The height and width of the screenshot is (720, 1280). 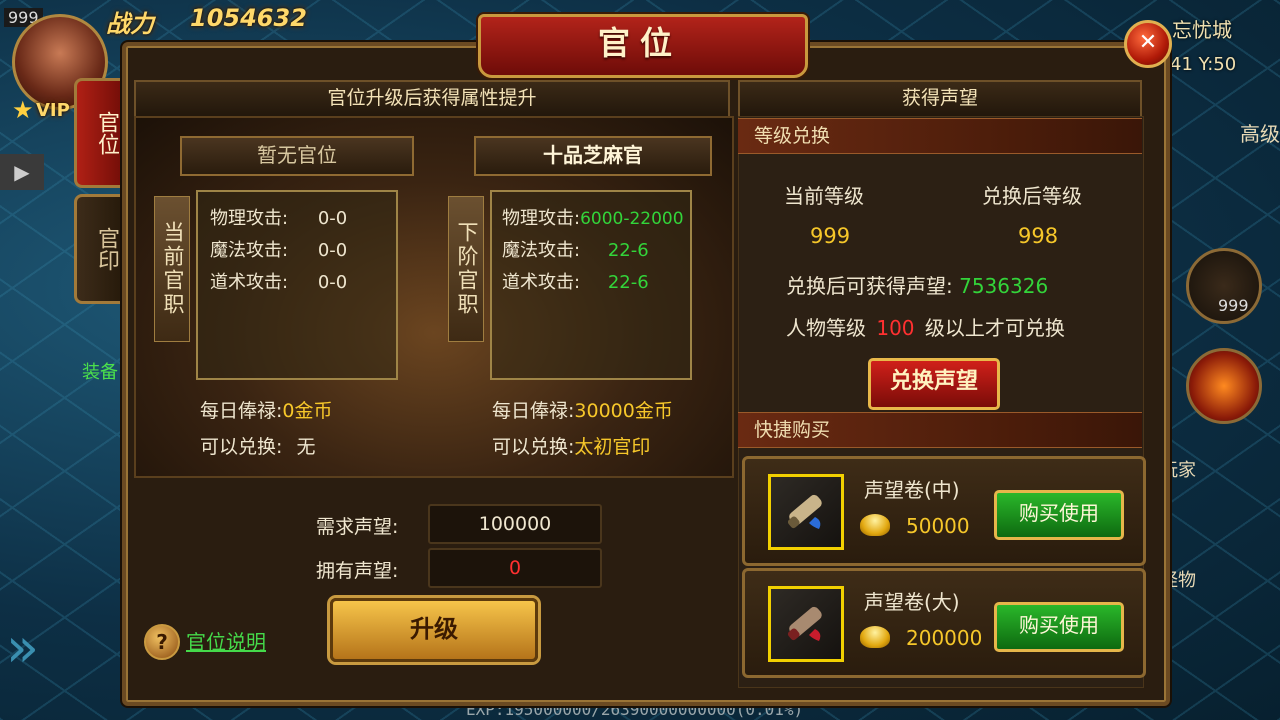 I want to click on exchange-value: 太初官印, so click(x=612, y=447).